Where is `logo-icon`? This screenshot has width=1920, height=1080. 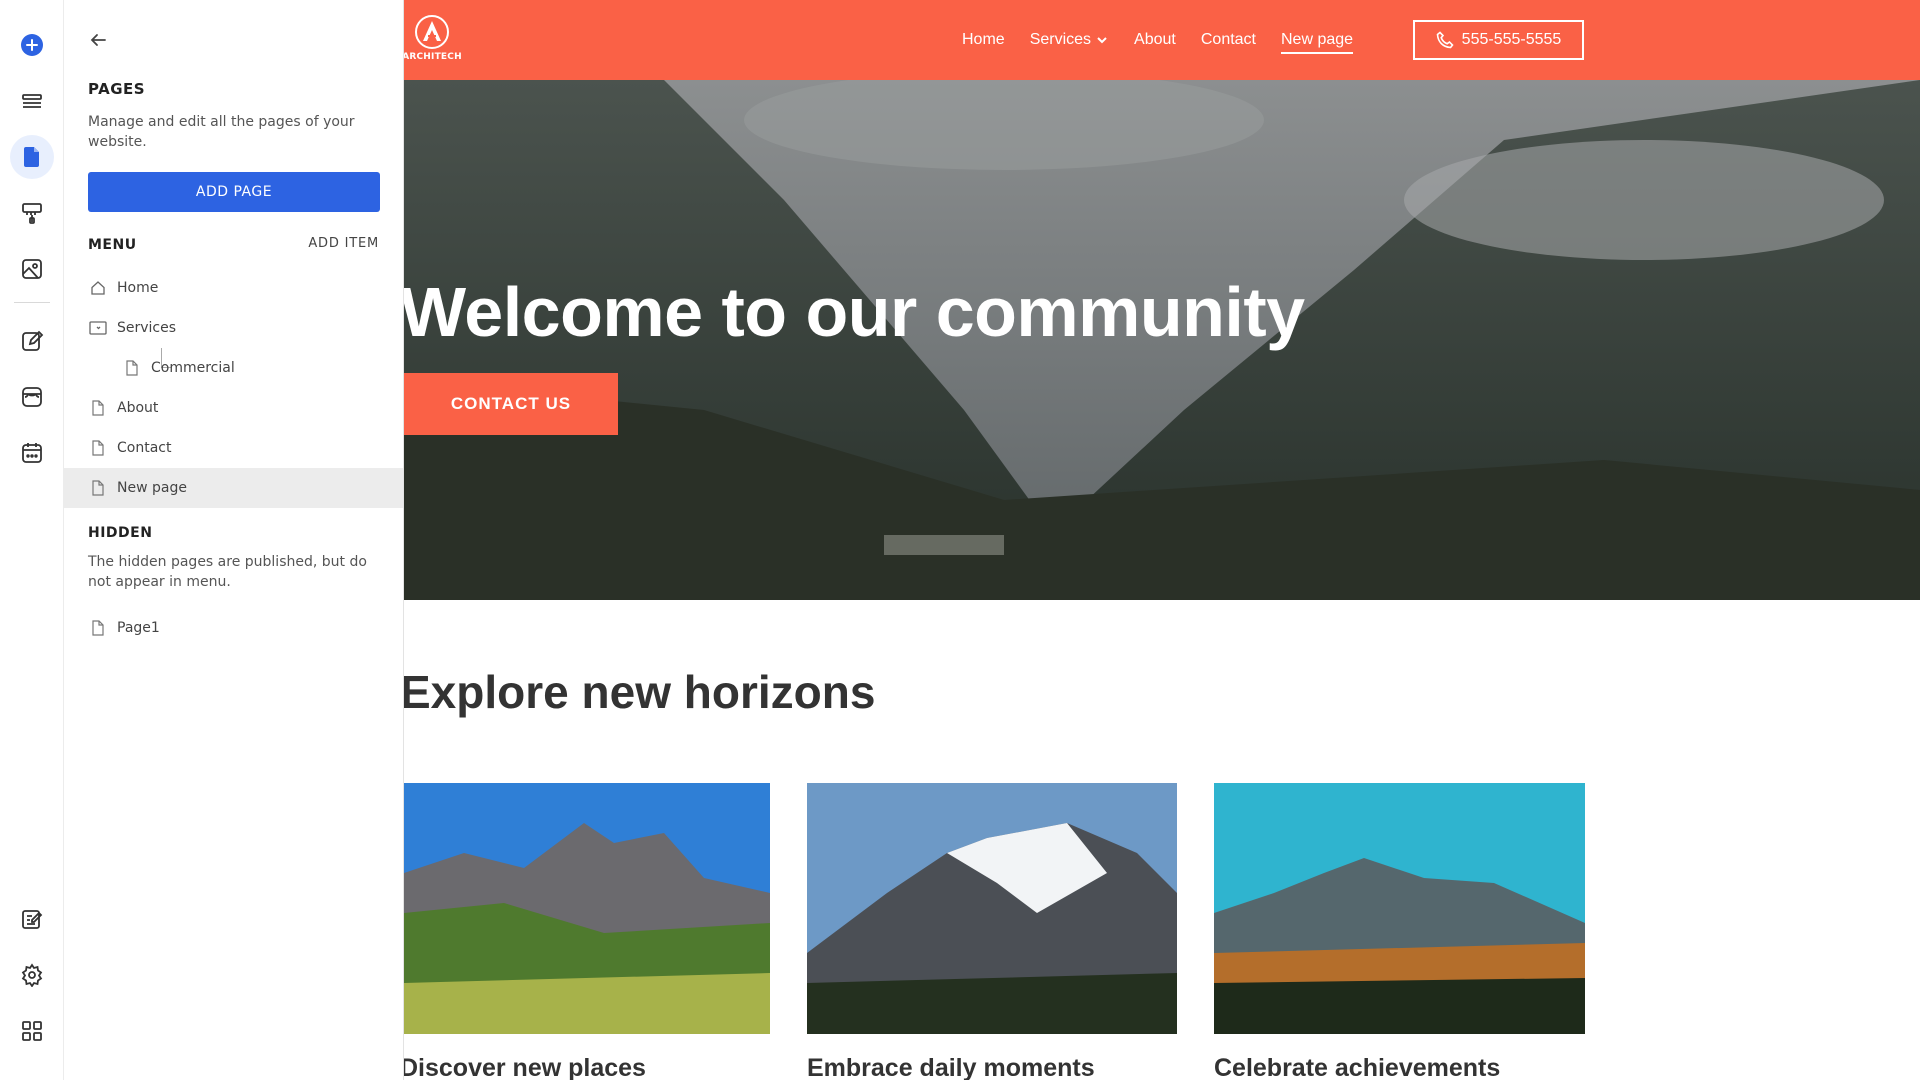 logo-icon is located at coordinates (432, 32).